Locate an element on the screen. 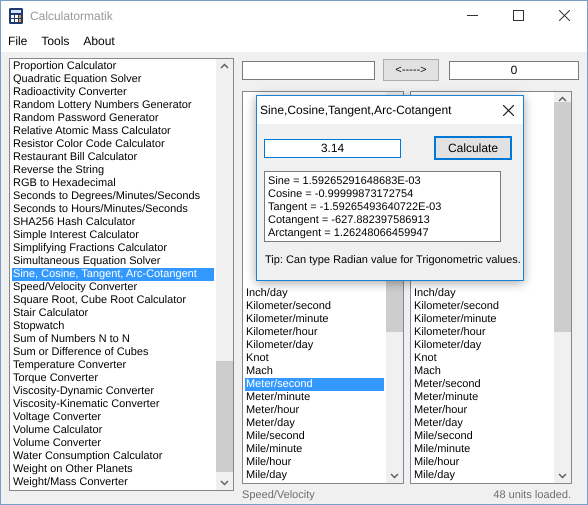 The height and width of the screenshot is (505, 588). list-item: Radioactivity Converter is located at coordinates (113, 92).